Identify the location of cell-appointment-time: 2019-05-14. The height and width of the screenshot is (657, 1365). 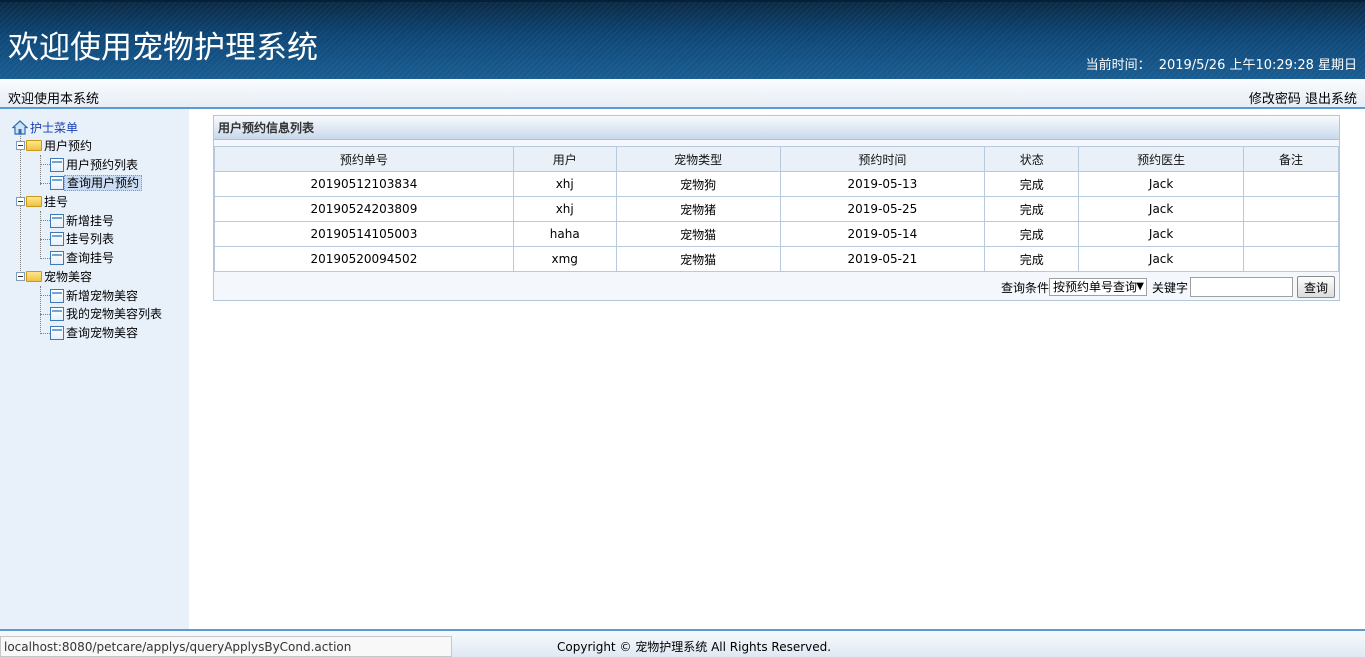
(882, 234).